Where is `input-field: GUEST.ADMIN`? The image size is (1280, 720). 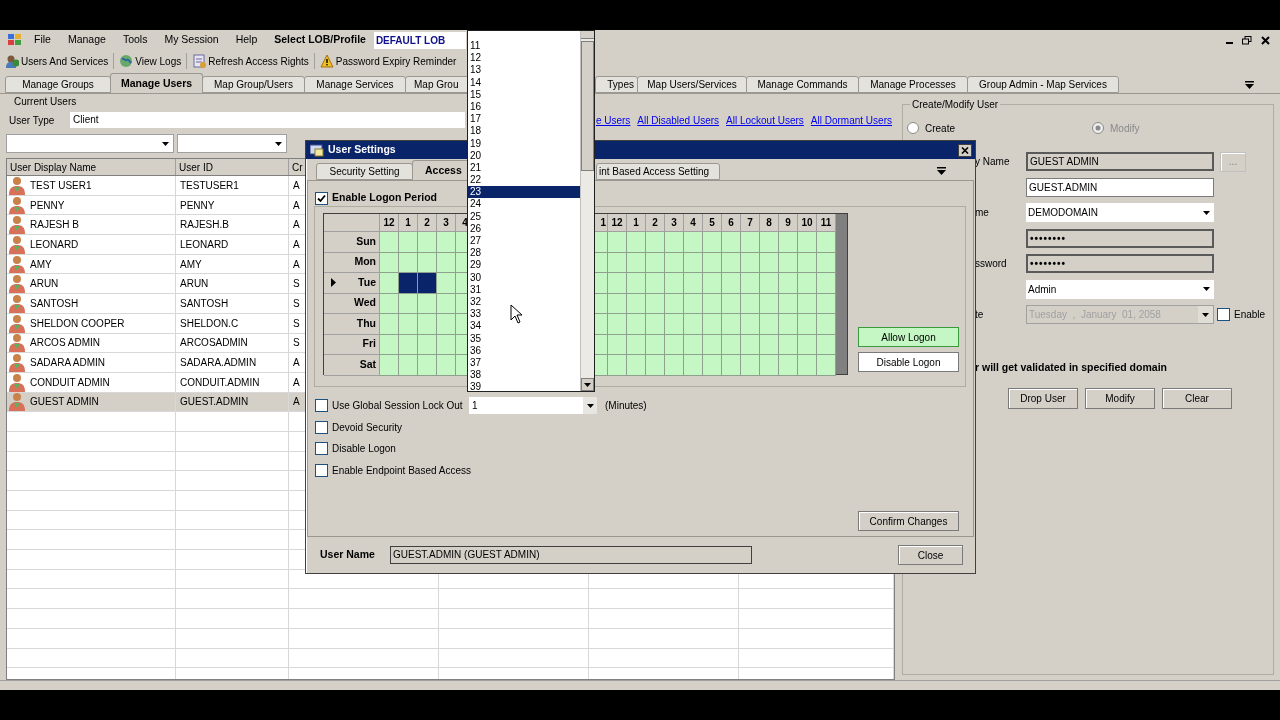
input-field: GUEST.ADMIN is located at coordinates (1120, 187).